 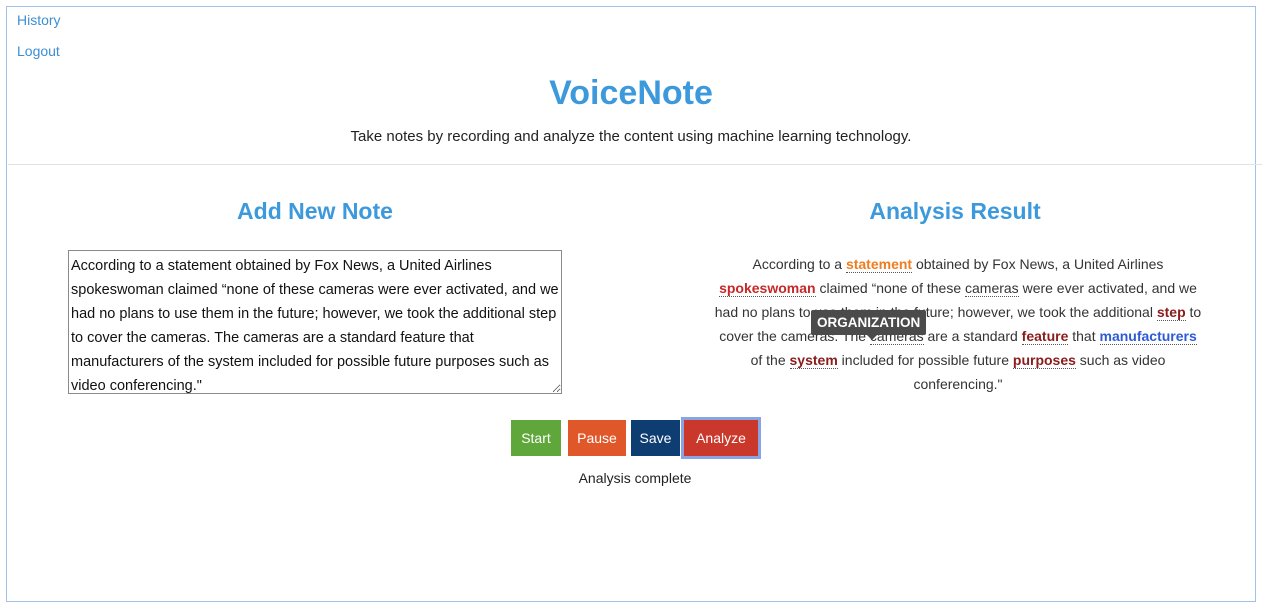 I want to click on entity-highlight: purposes, so click(x=1044, y=360).